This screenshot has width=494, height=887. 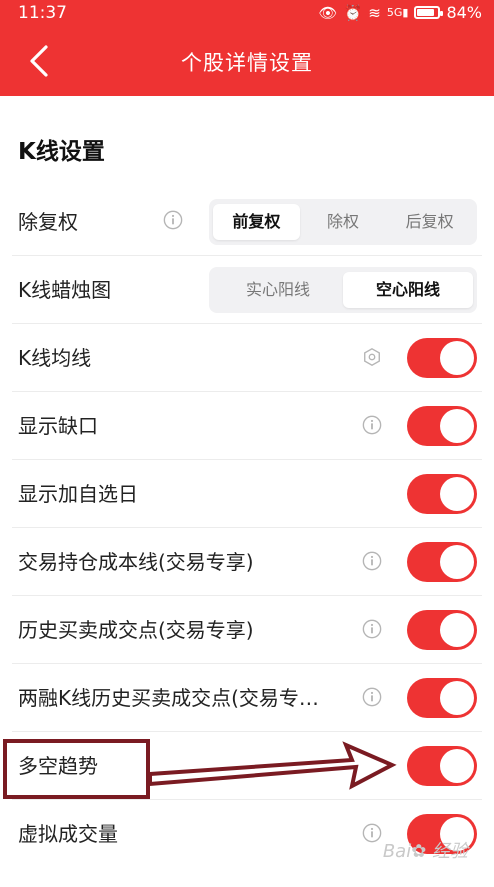 What do you see at coordinates (247, 13) in the screenshot?
I see `status-bar: 11:37 👁 ⏰ ≋ 5G▮ 84%` at bounding box center [247, 13].